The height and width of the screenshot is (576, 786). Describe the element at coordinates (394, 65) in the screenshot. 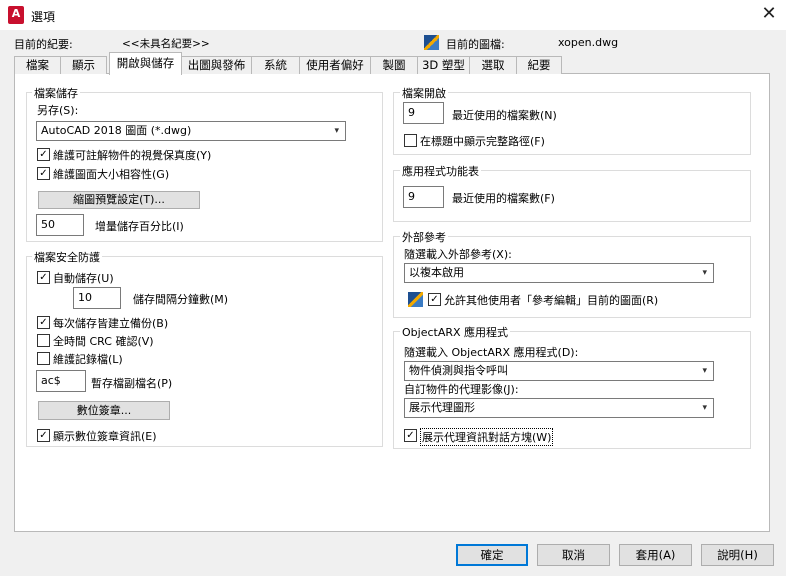

I see `tab-drafting: 製圖` at that location.